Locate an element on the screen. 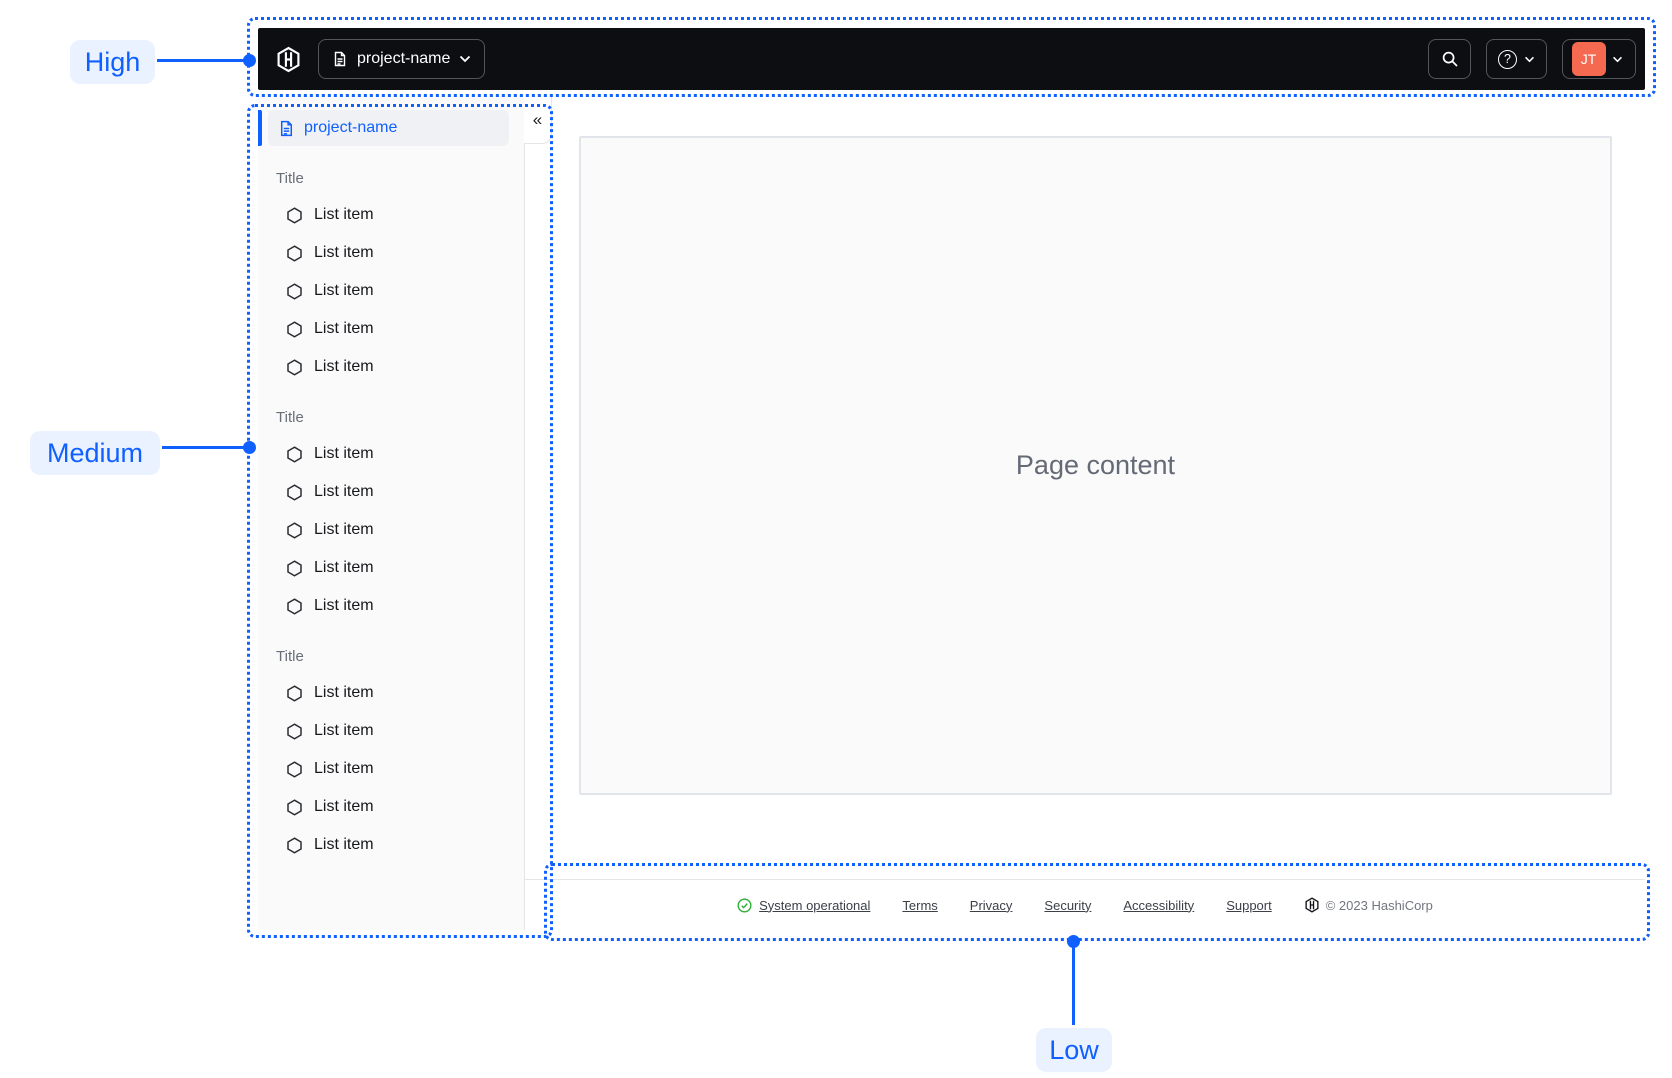 The image size is (1672, 1078). avatar: JT is located at coordinates (1588, 59).